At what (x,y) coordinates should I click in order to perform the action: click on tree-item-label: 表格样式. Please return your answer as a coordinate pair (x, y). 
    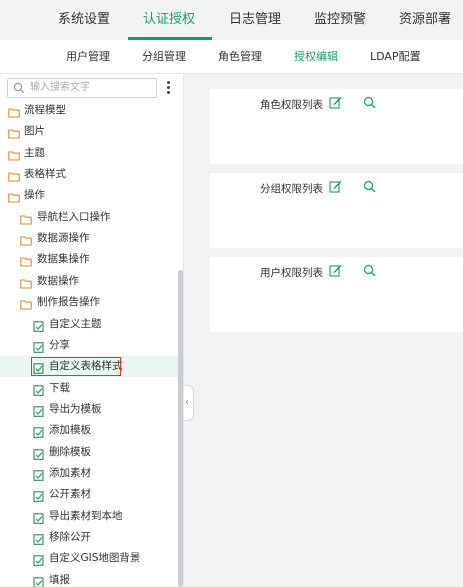
    Looking at the image, I should click on (45, 174).